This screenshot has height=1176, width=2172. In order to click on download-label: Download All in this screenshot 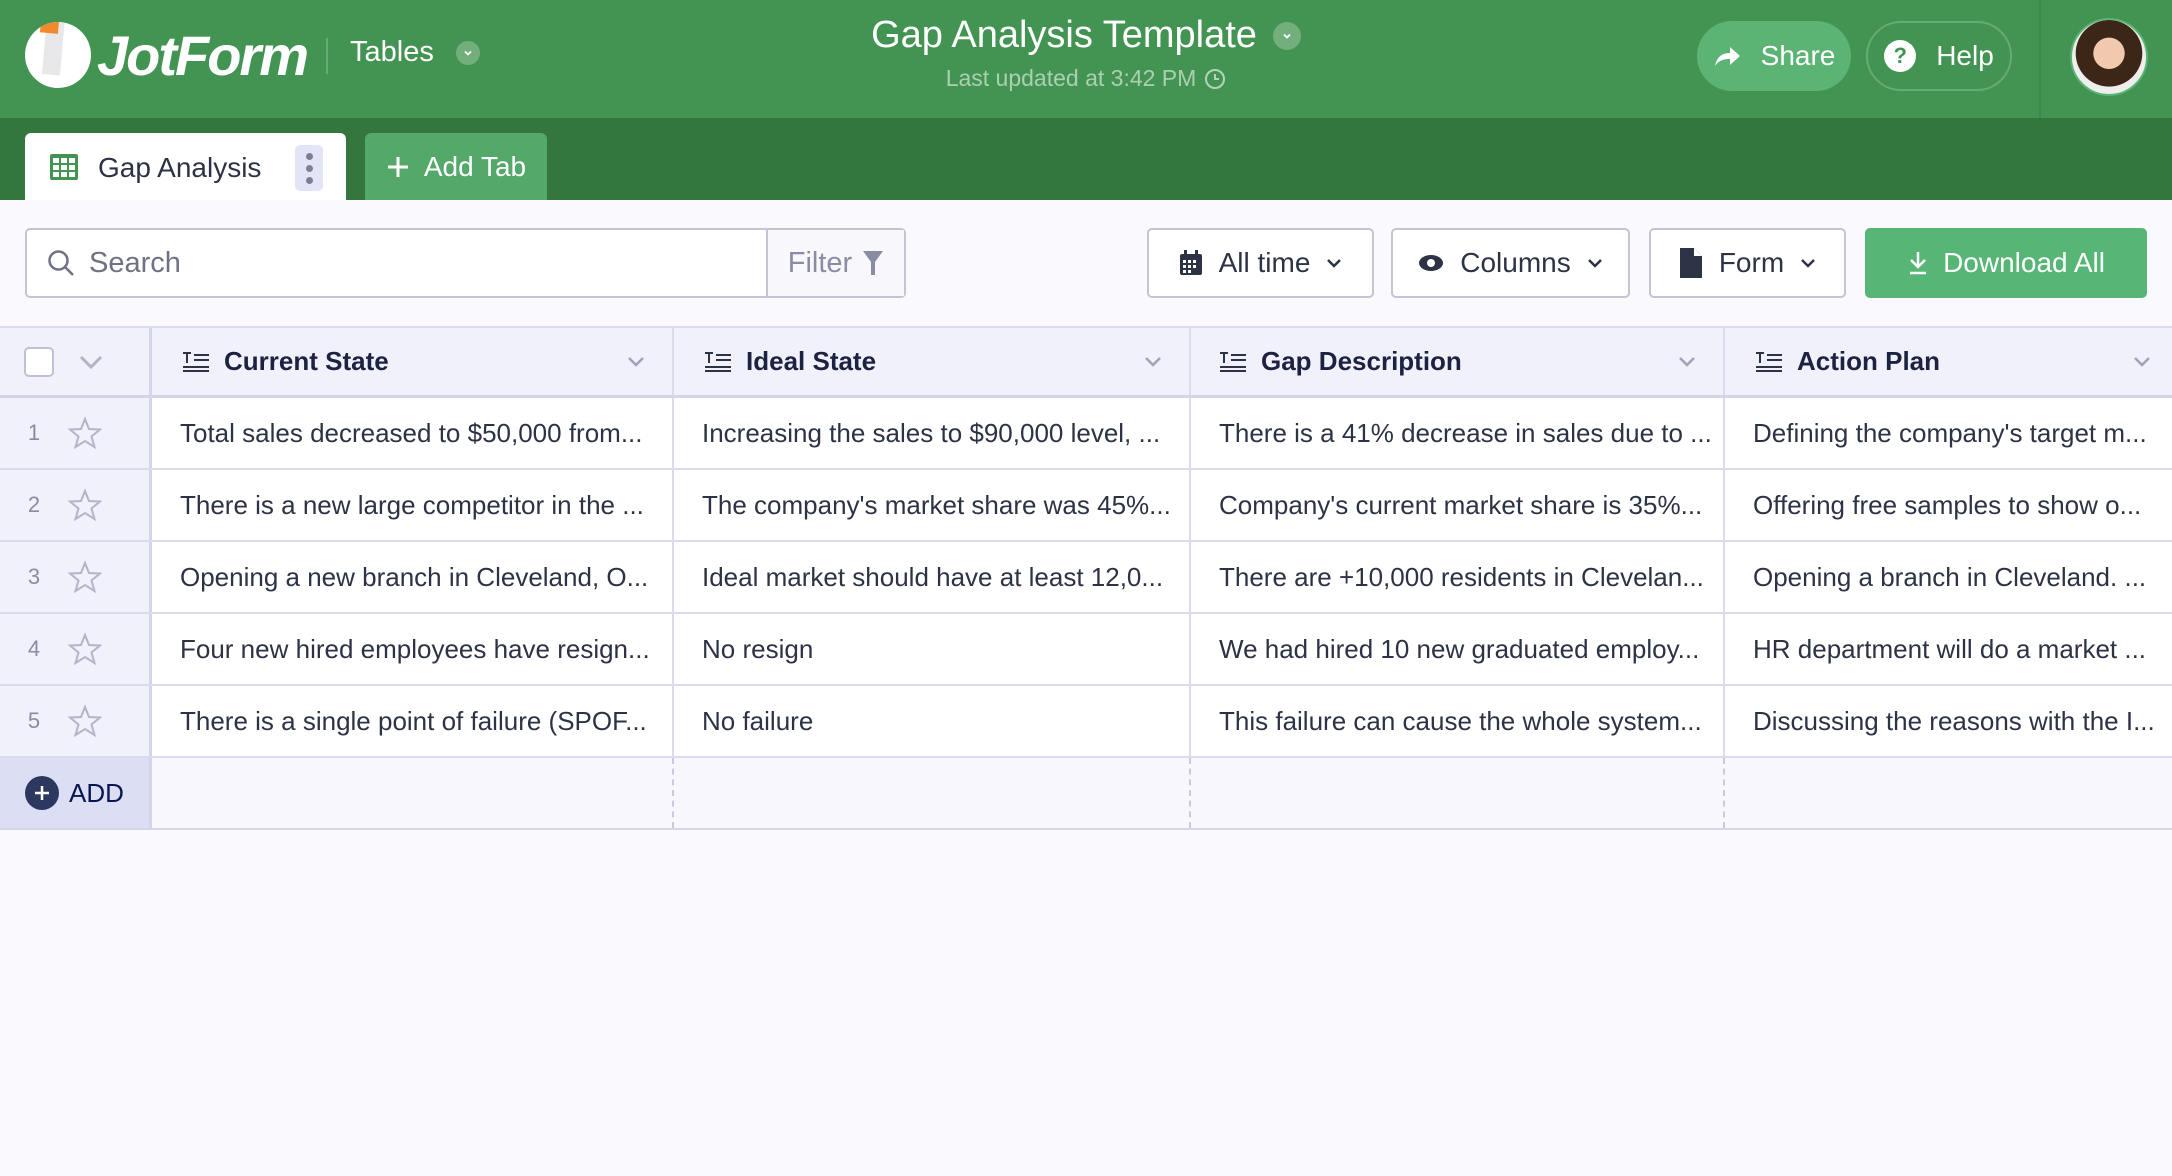, I will do `click(2024, 262)`.